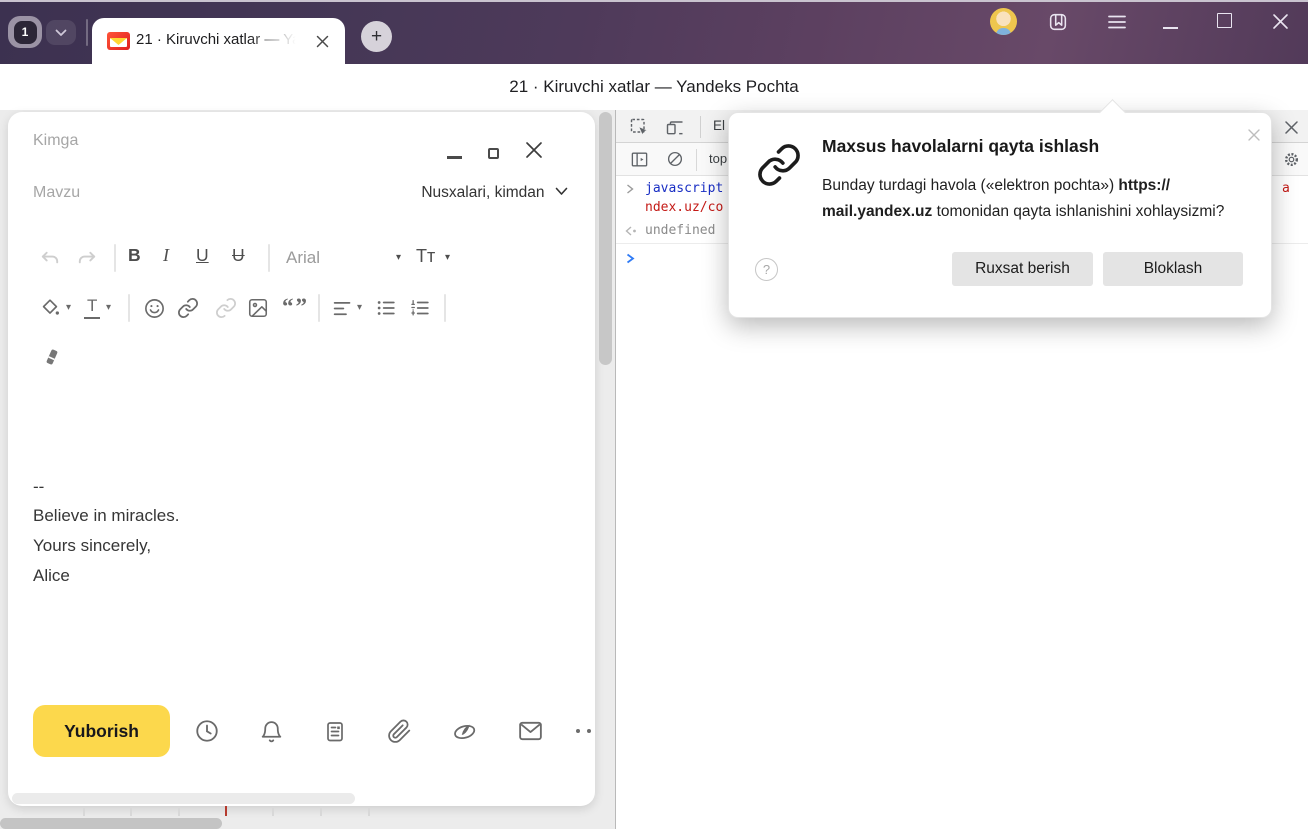 Image resolution: width=1308 pixels, height=829 pixels. I want to click on insert-image-icon, so click(258, 308).